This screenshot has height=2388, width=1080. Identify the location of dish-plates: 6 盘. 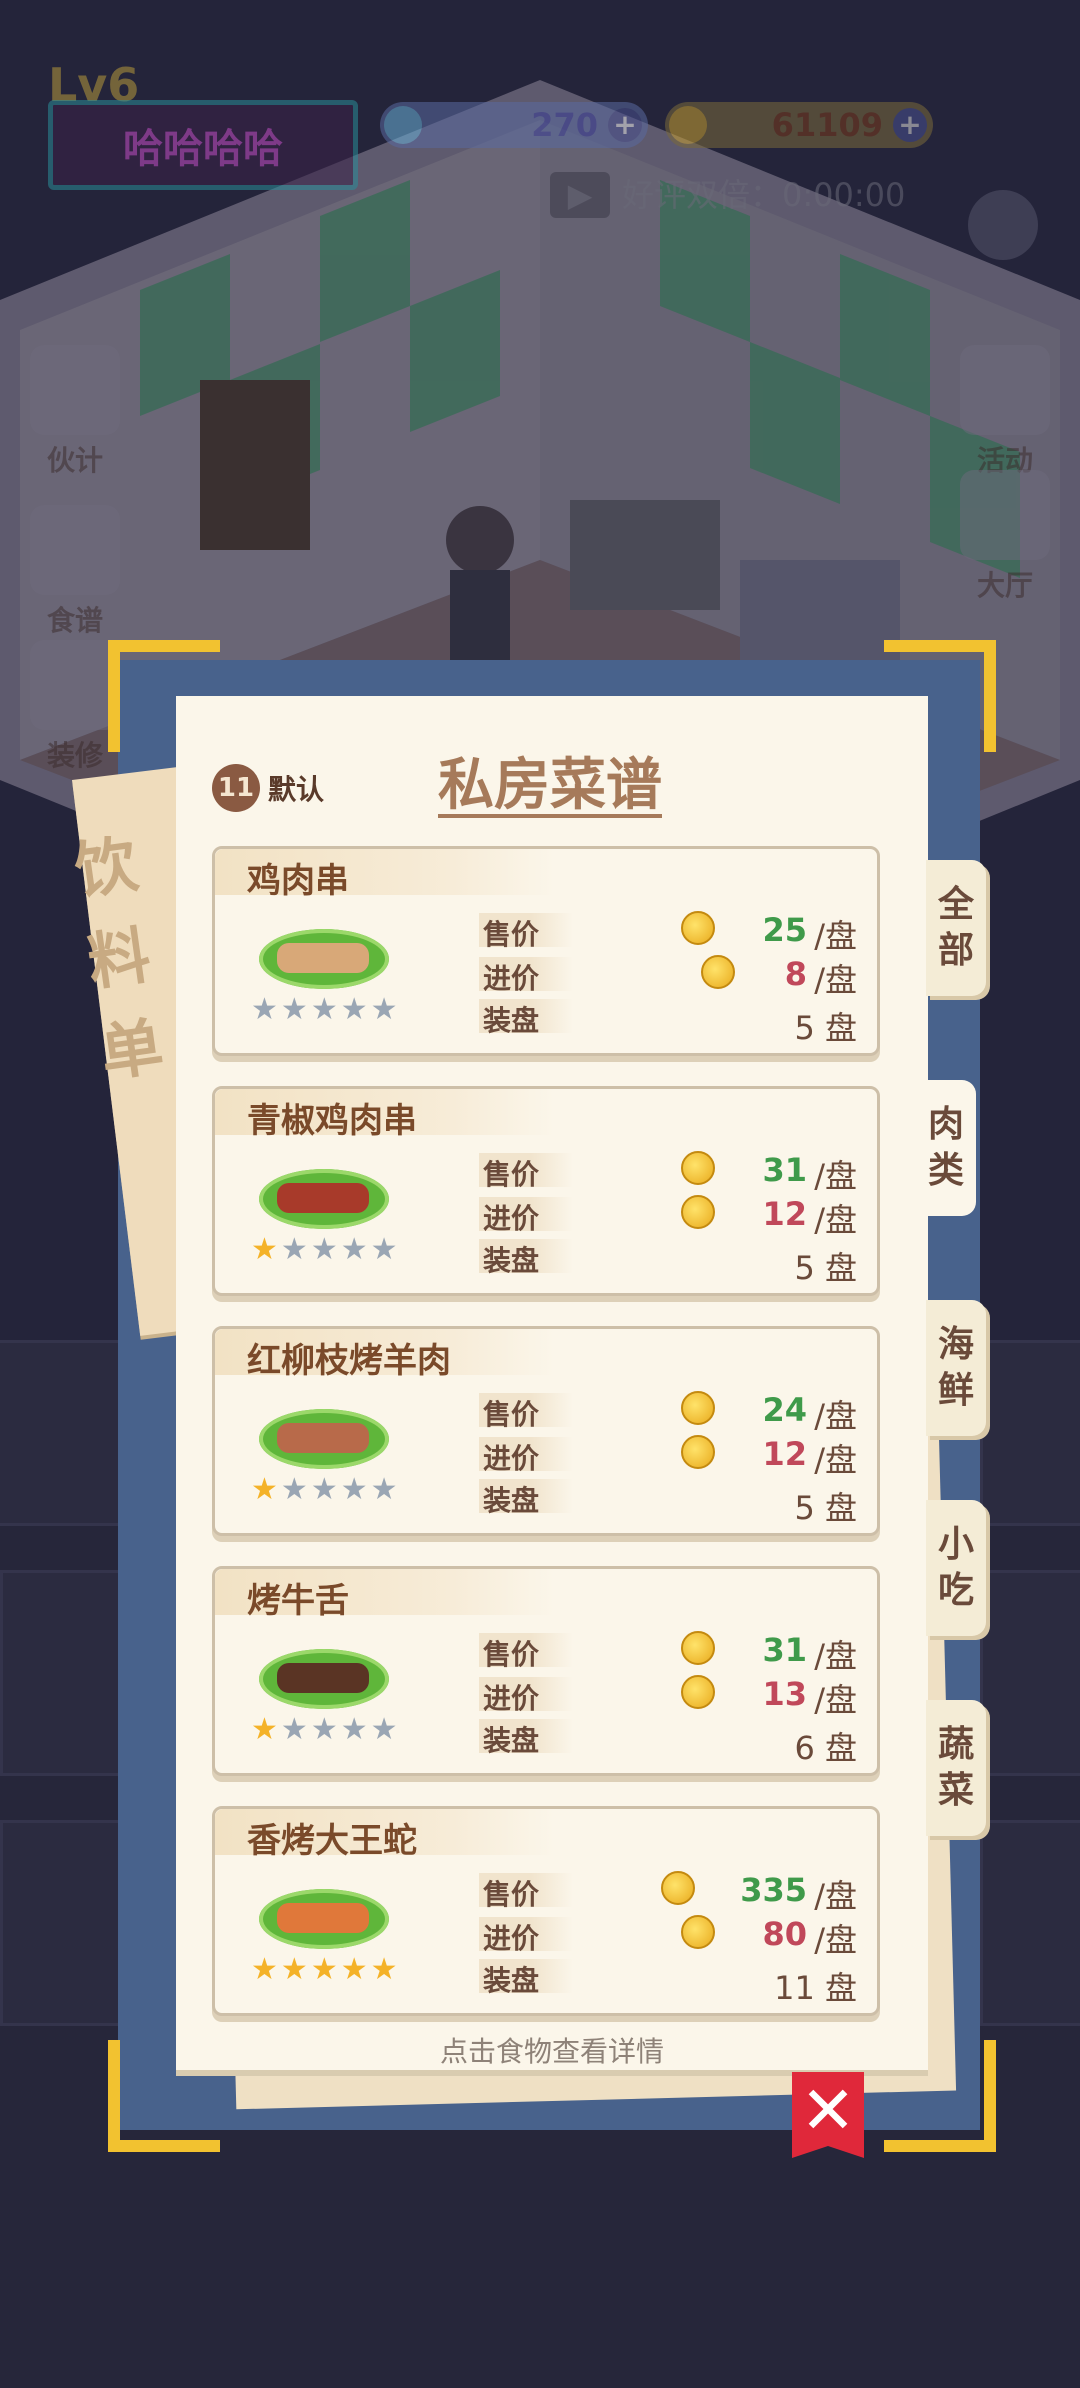
(825, 1748).